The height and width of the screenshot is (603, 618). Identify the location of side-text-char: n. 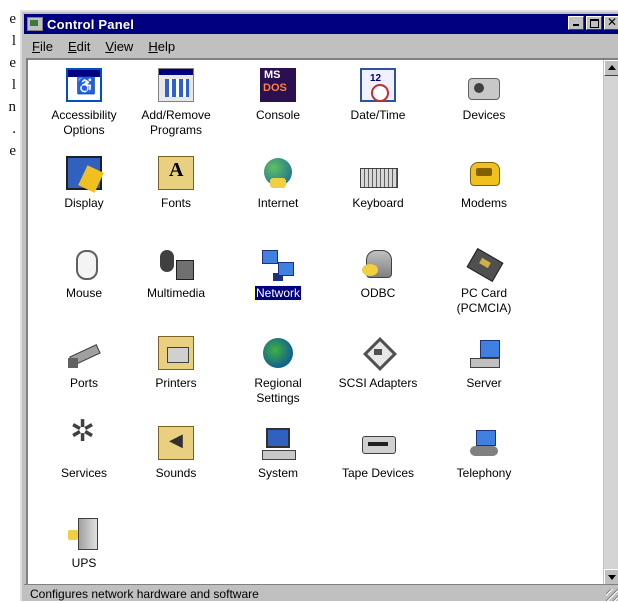
(12, 107).